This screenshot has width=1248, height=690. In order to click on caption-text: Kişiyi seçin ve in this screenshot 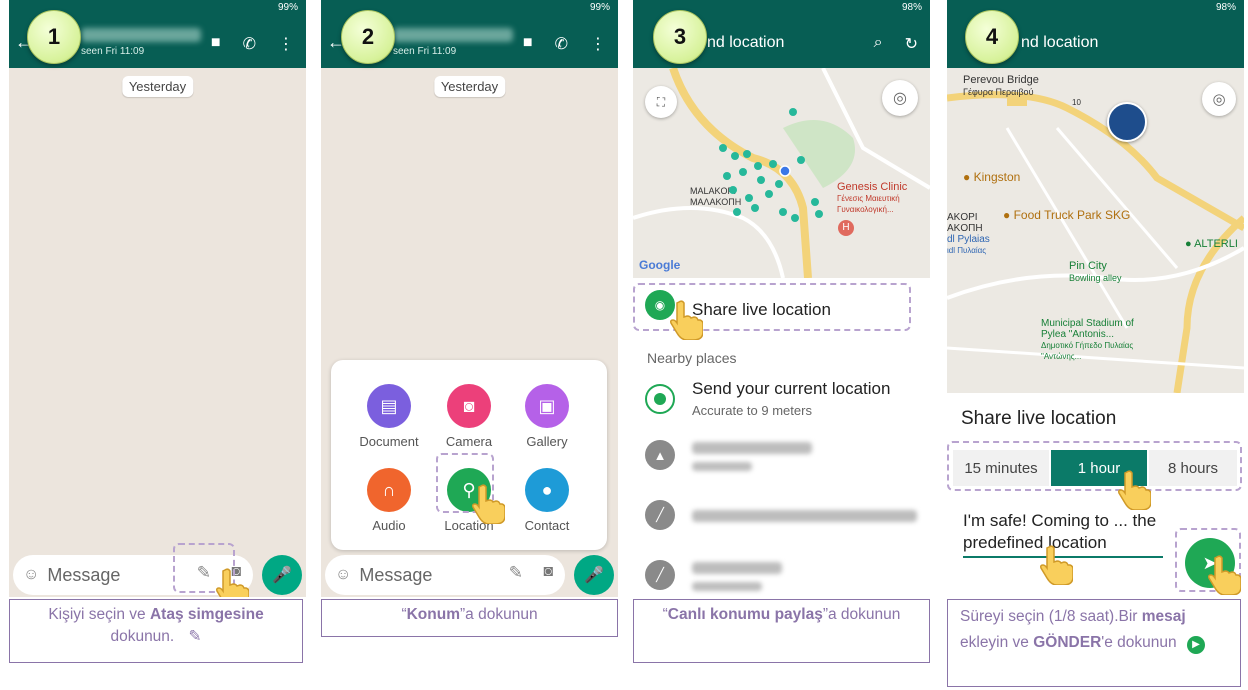, I will do `click(99, 614)`.